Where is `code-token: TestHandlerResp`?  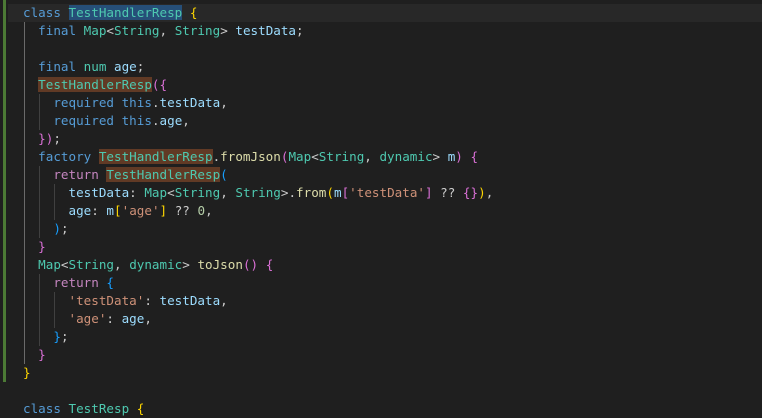 code-token: TestHandlerResp is located at coordinates (125, 12).